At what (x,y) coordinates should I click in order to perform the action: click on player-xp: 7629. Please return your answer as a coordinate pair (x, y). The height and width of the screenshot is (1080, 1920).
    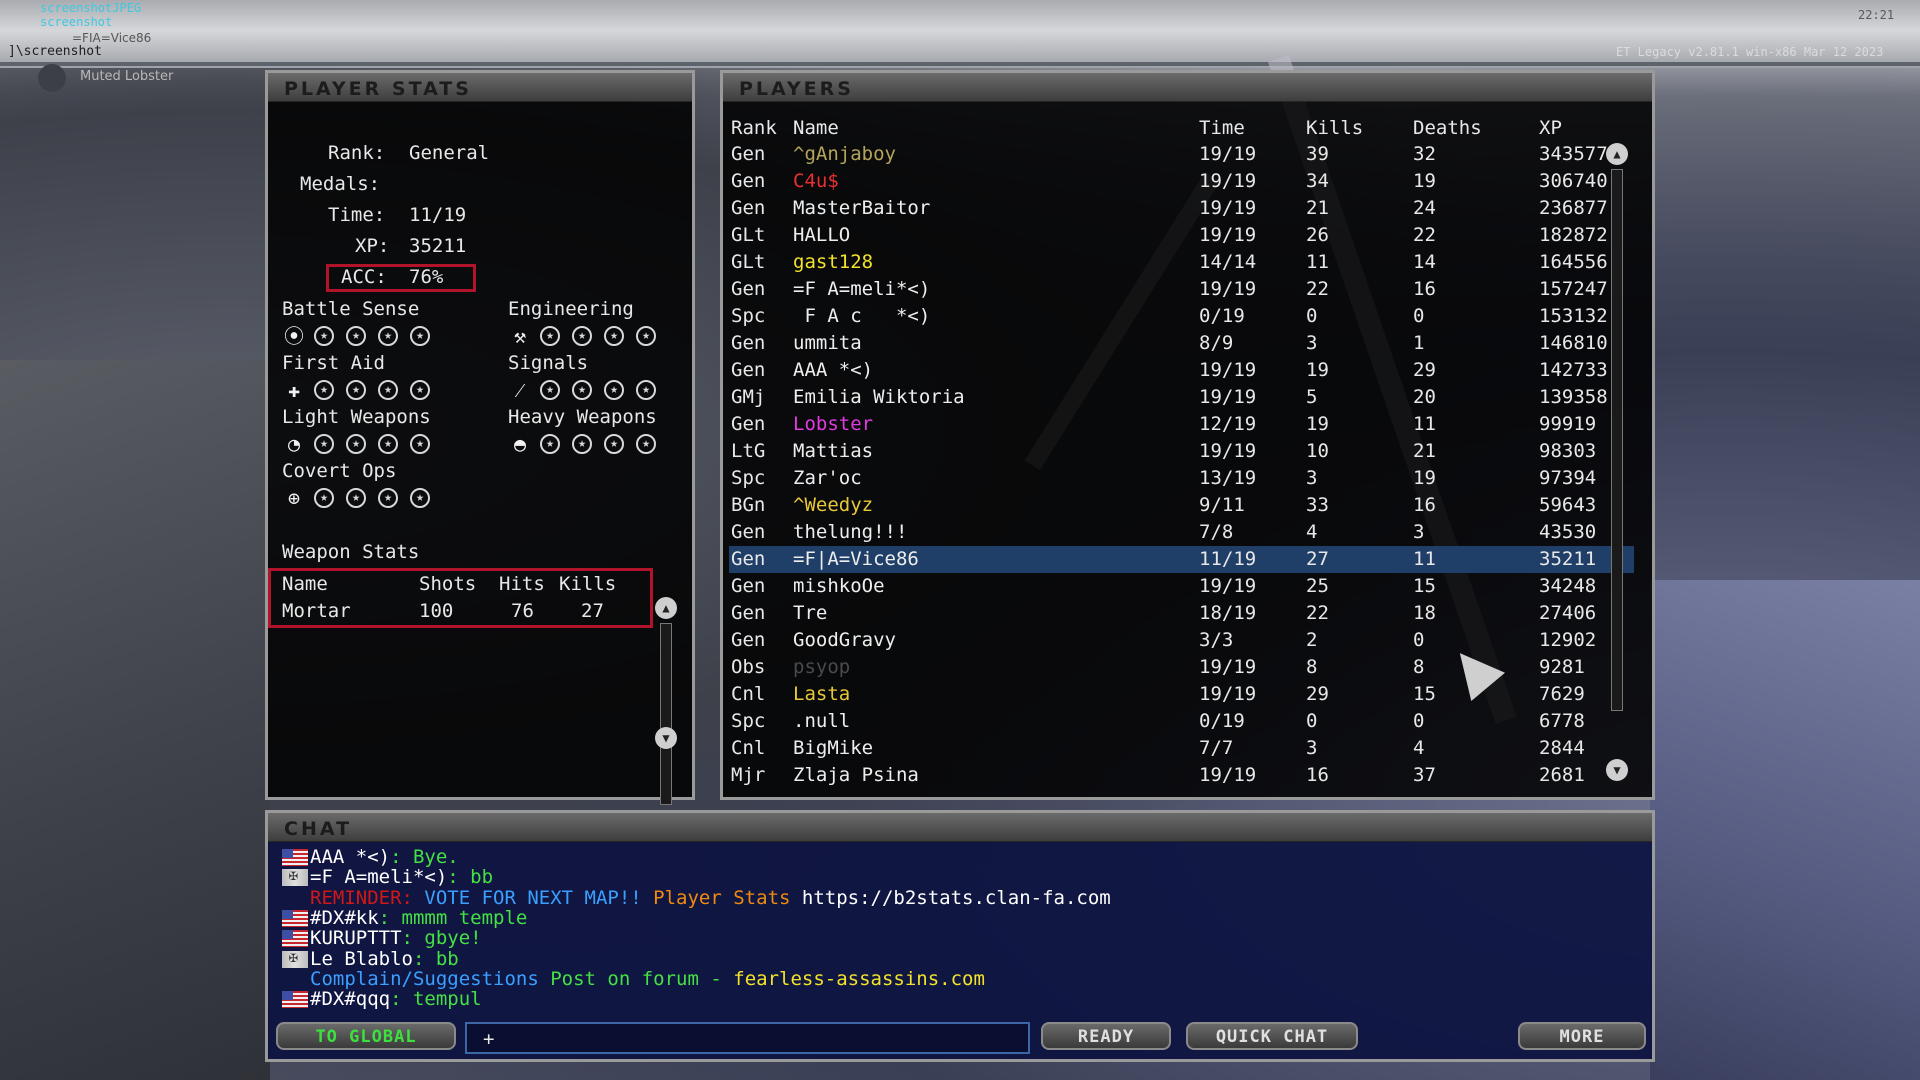
    Looking at the image, I should click on (1562, 694).